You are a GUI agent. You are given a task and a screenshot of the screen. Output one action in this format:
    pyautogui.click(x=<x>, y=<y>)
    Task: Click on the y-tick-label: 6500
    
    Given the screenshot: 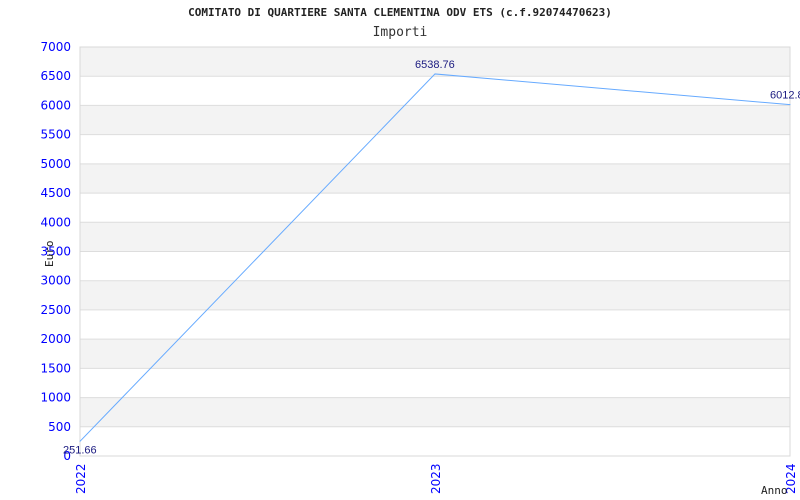 What is the action you would take?
    pyautogui.click(x=55, y=76)
    